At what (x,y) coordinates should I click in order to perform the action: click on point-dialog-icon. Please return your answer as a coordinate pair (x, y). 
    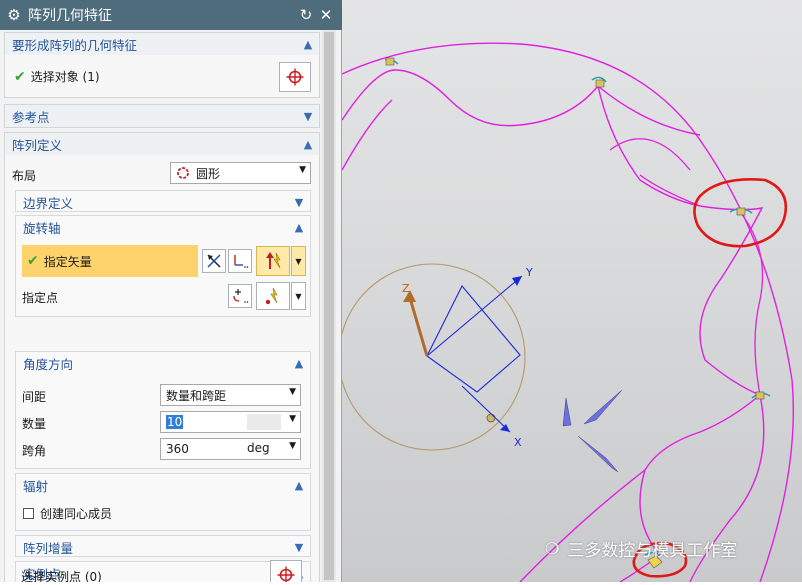
    Looking at the image, I should click on (241, 296).